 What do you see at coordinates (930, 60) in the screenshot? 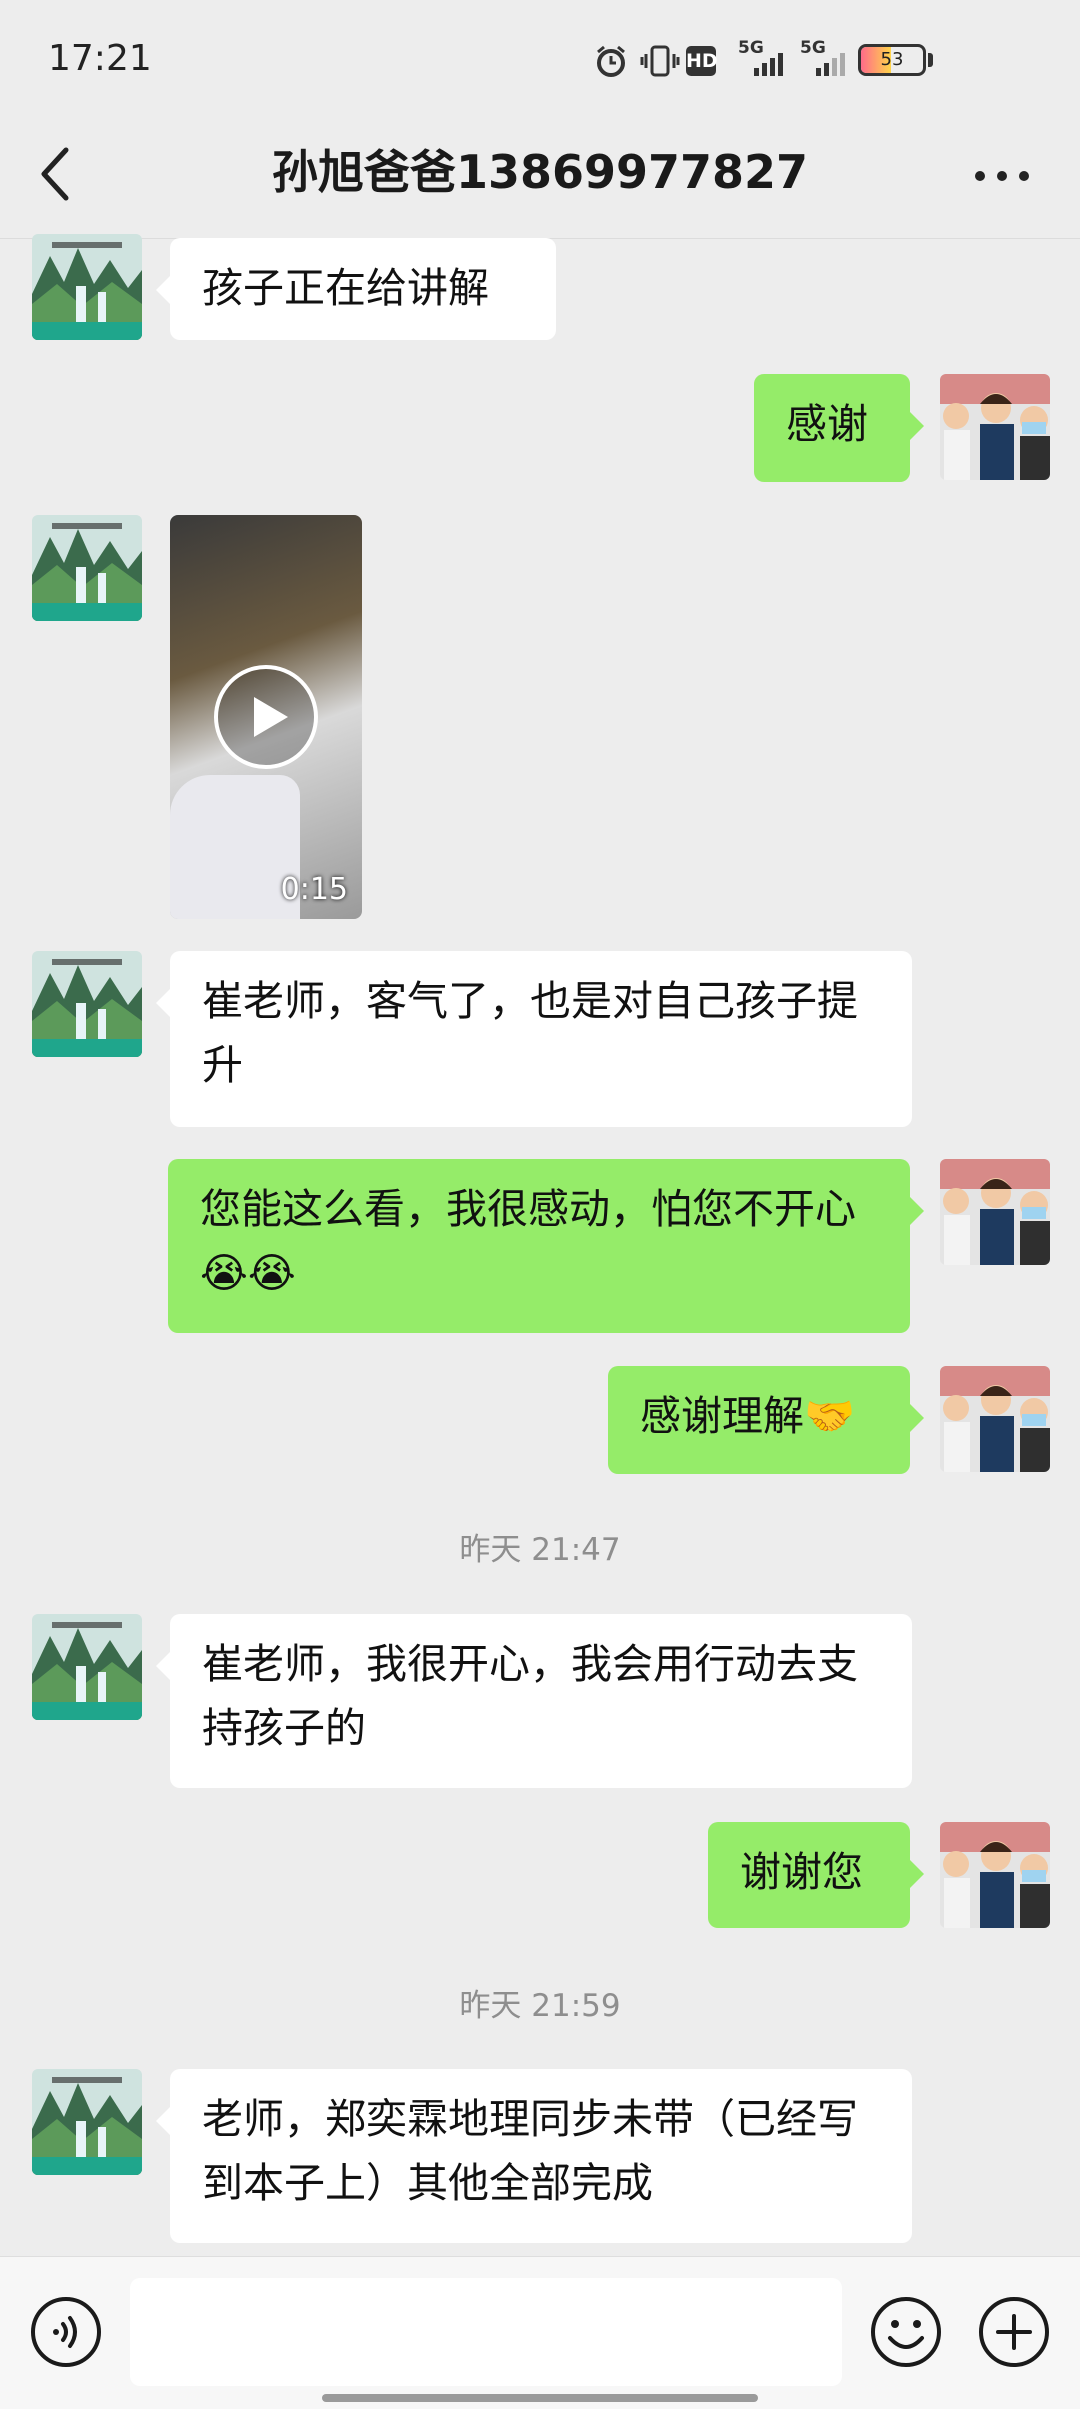
I see `battery-tip` at bounding box center [930, 60].